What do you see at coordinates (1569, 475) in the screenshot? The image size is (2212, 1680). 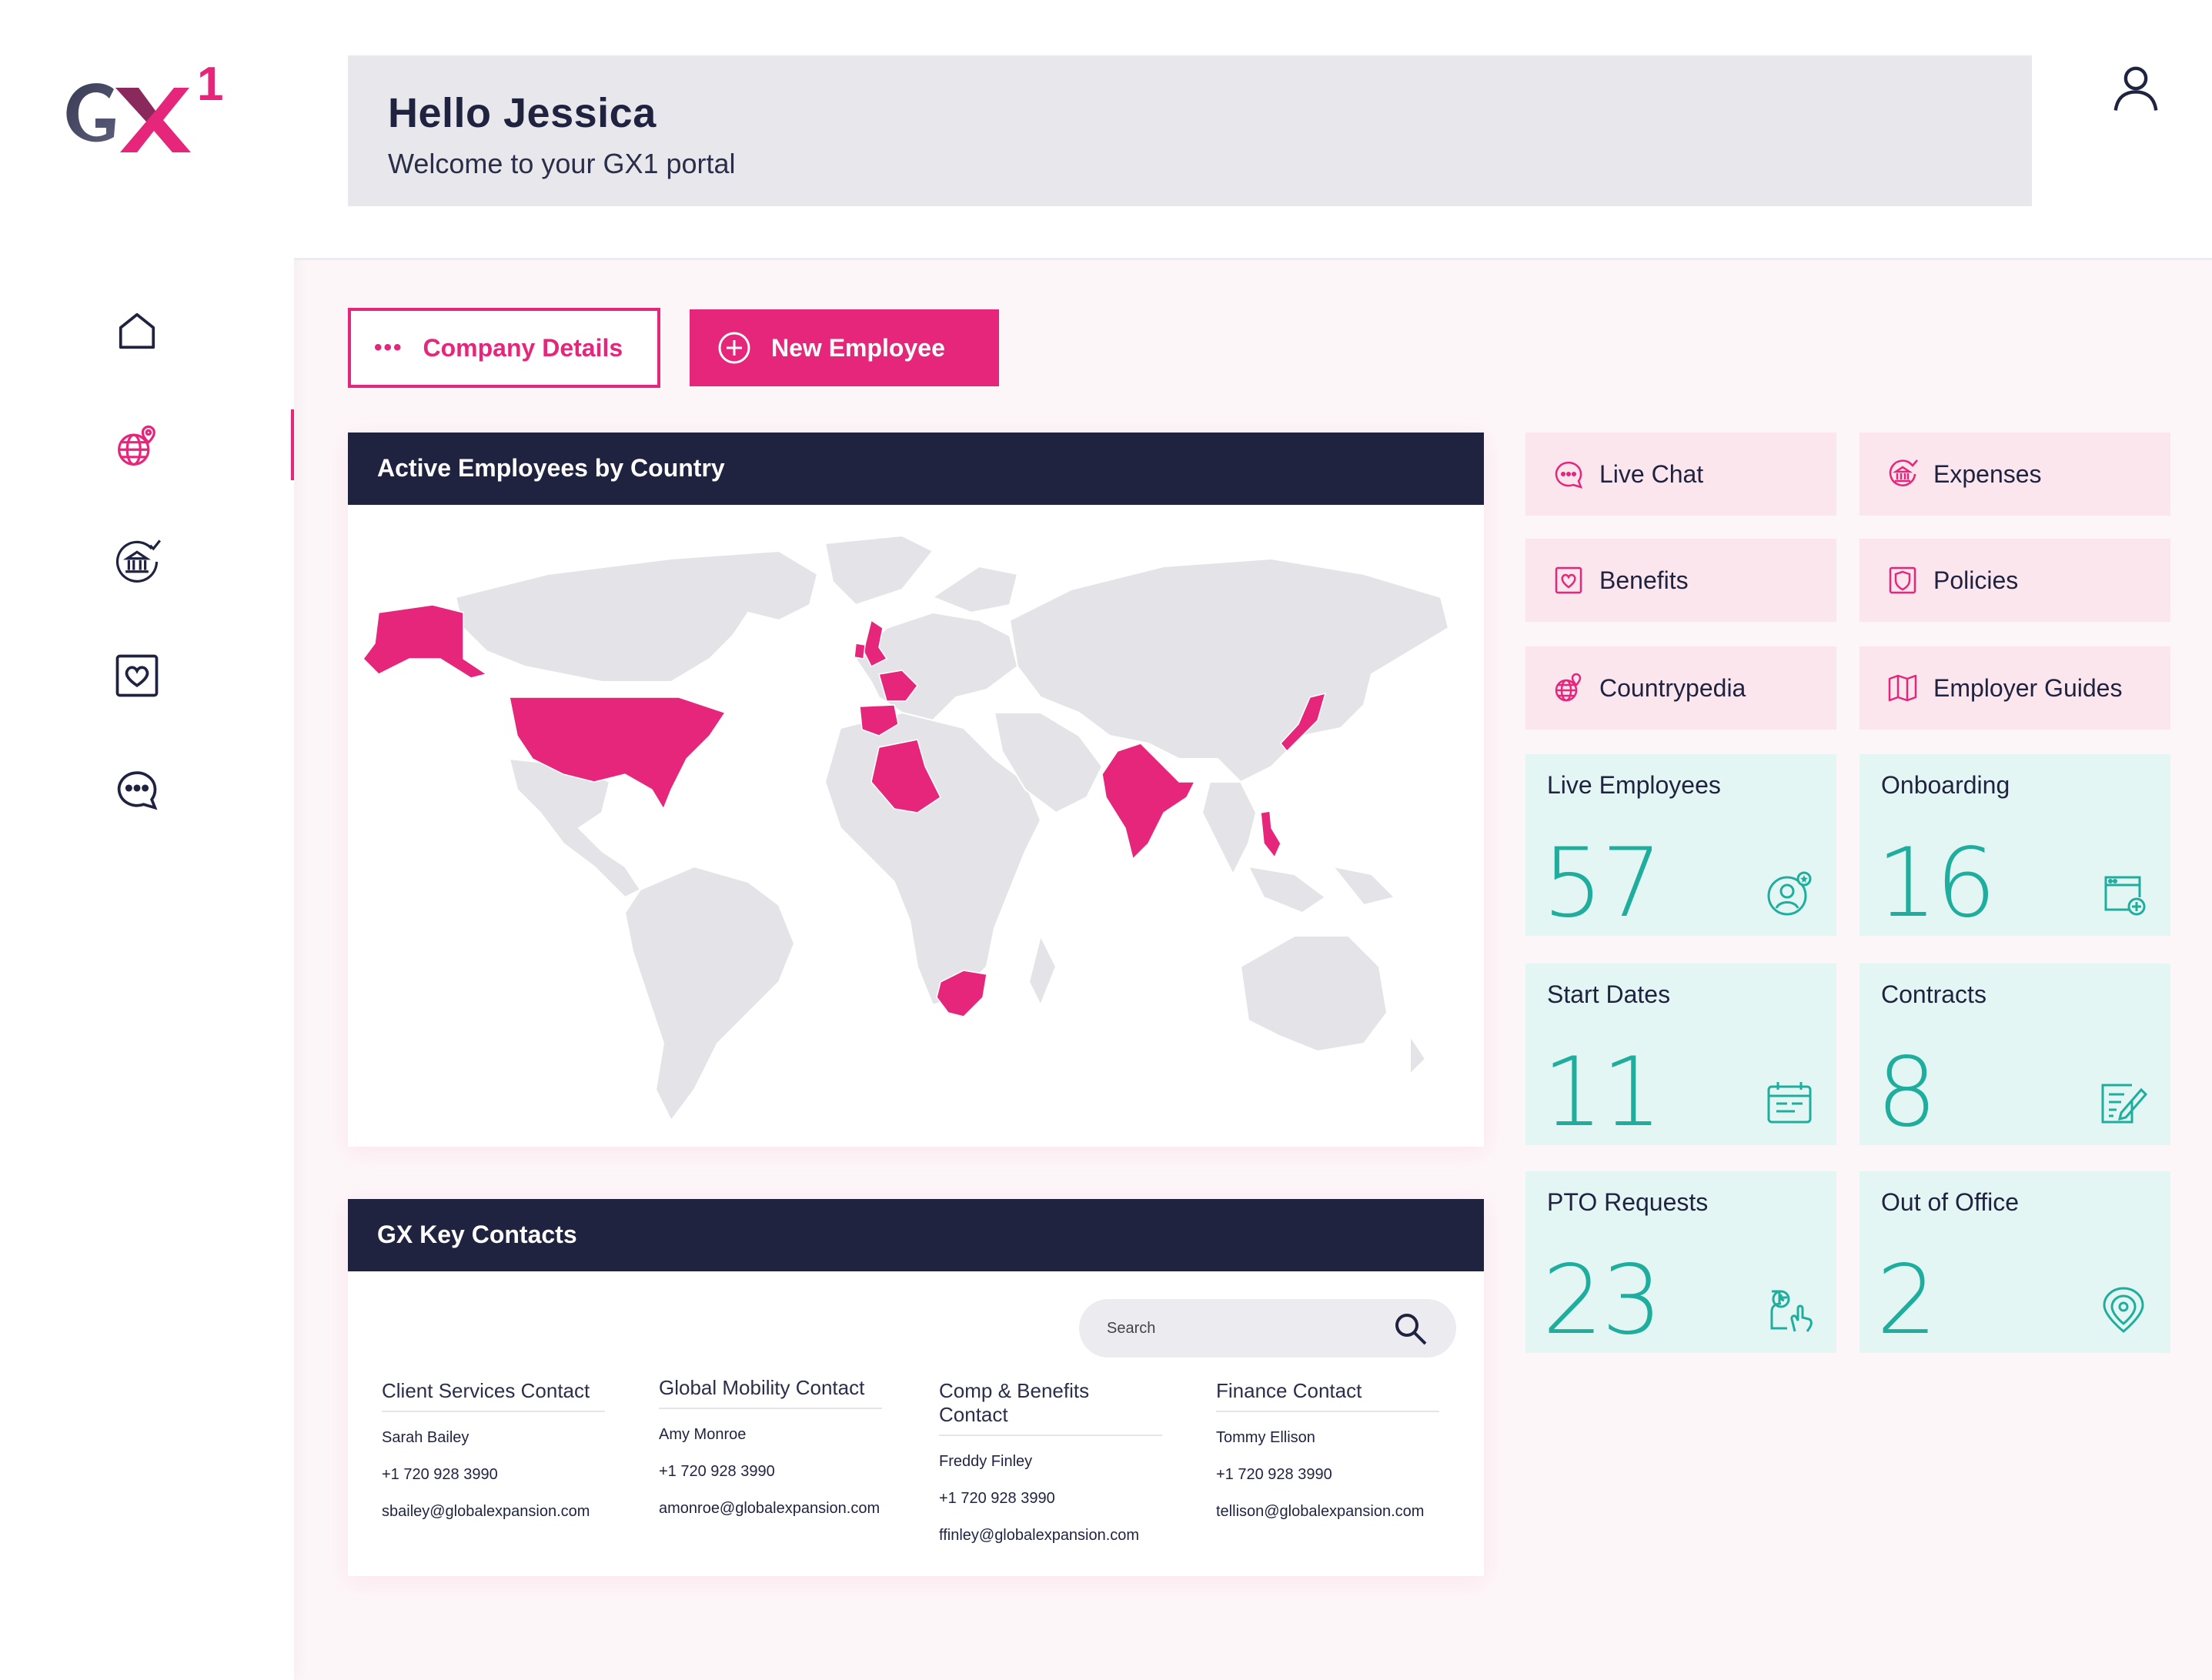 I see `chat-icon` at bounding box center [1569, 475].